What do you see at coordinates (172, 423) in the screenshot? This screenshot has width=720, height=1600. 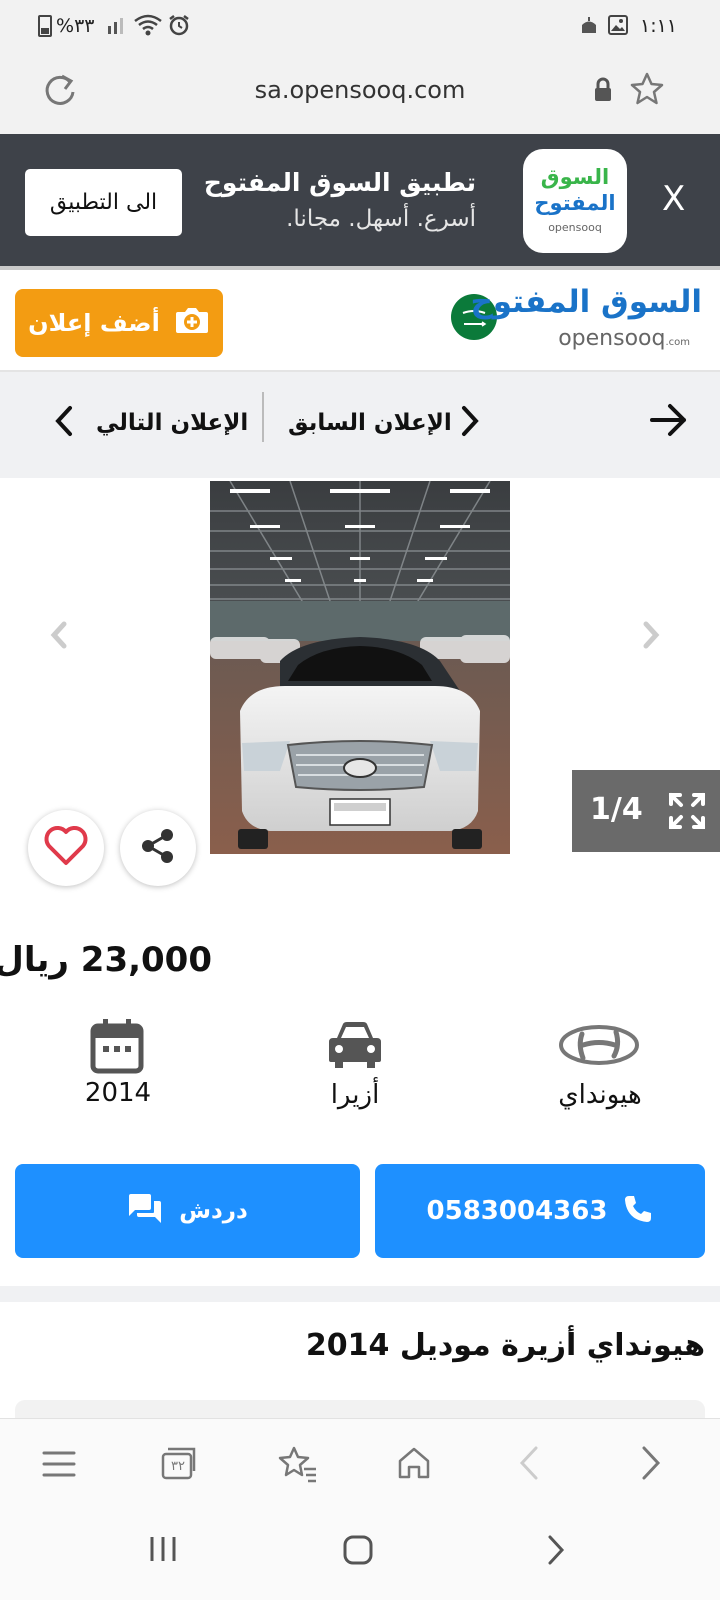 I see `next-ad-link: الإعلان التالي` at bounding box center [172, 423].